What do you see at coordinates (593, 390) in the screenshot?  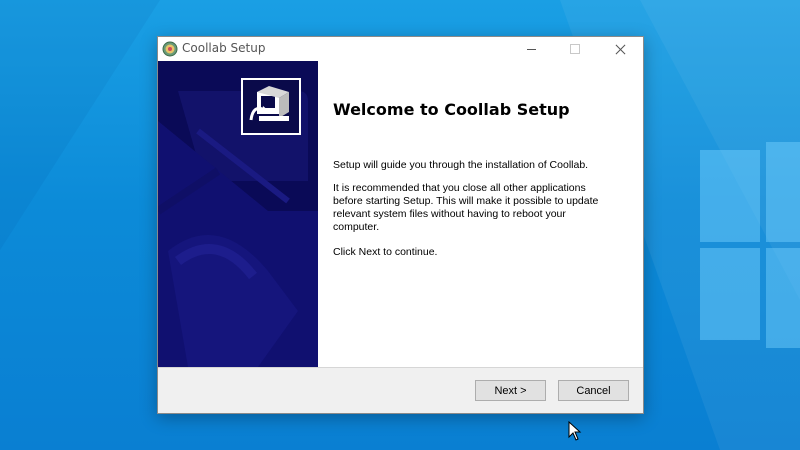 I see `cancel-button: Cancel` at bounding box center [593, 390].